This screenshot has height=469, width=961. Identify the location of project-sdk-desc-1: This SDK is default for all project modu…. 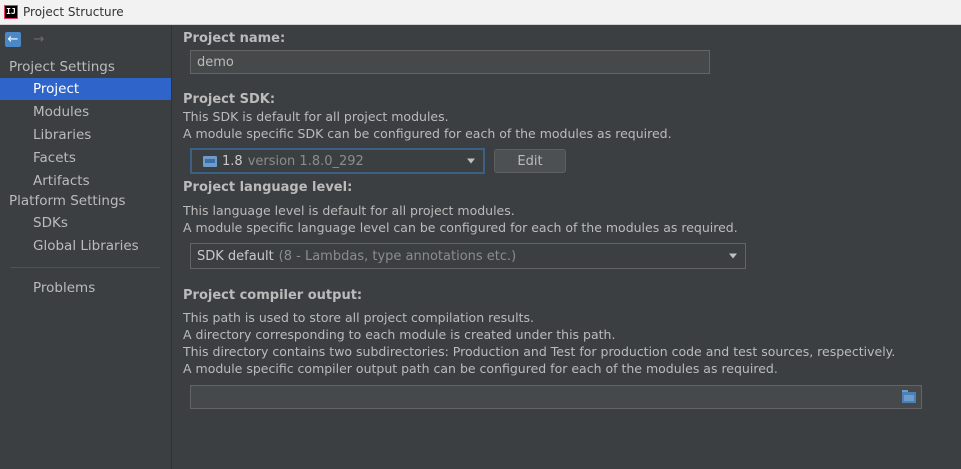
(316, 116).